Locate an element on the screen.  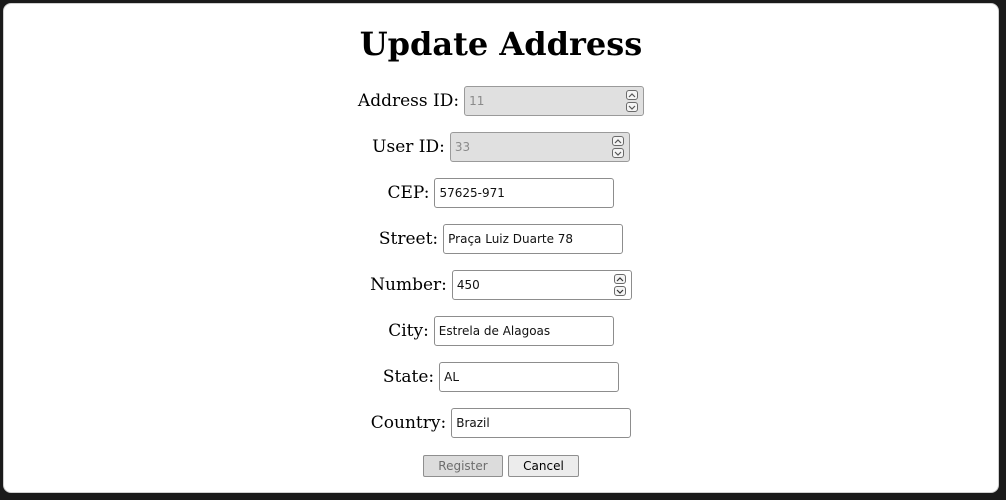
state-row: State: AL is located at coordinates (501, 377).